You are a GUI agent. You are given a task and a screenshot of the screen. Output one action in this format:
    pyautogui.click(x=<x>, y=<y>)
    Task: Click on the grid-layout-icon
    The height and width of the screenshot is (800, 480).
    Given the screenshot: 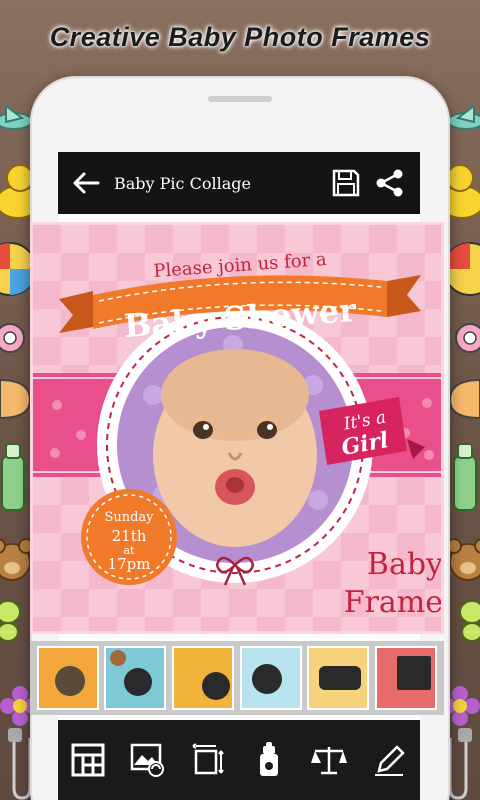 What is the action you would take?
    pyautogui.click(x=88, y=760)
    